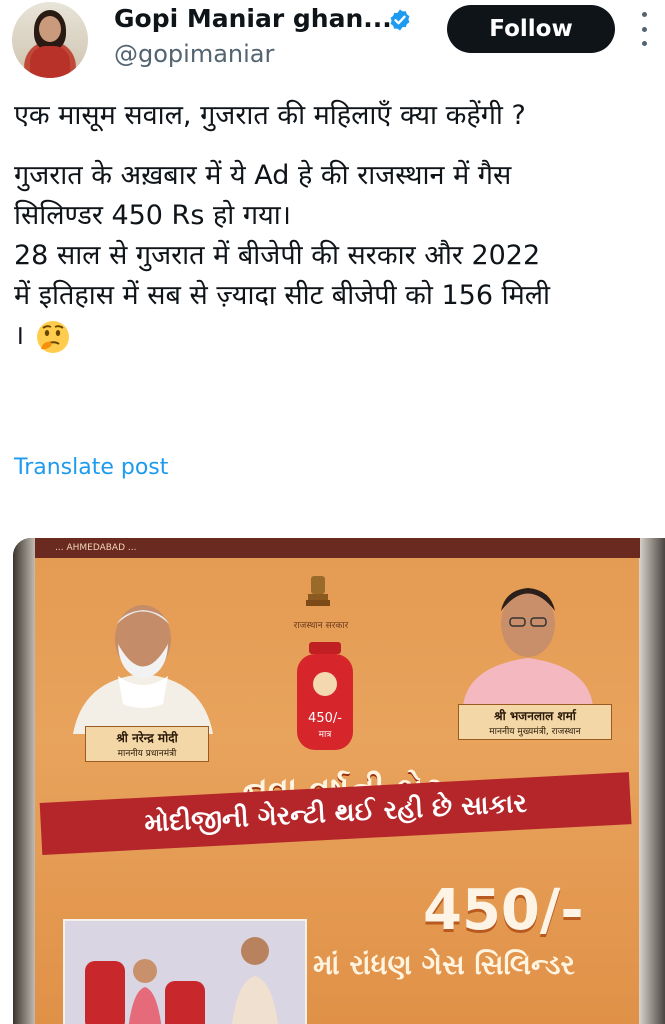 This screenshot has height=1024, width=665. I want to click on avatar, so click(50, 40).